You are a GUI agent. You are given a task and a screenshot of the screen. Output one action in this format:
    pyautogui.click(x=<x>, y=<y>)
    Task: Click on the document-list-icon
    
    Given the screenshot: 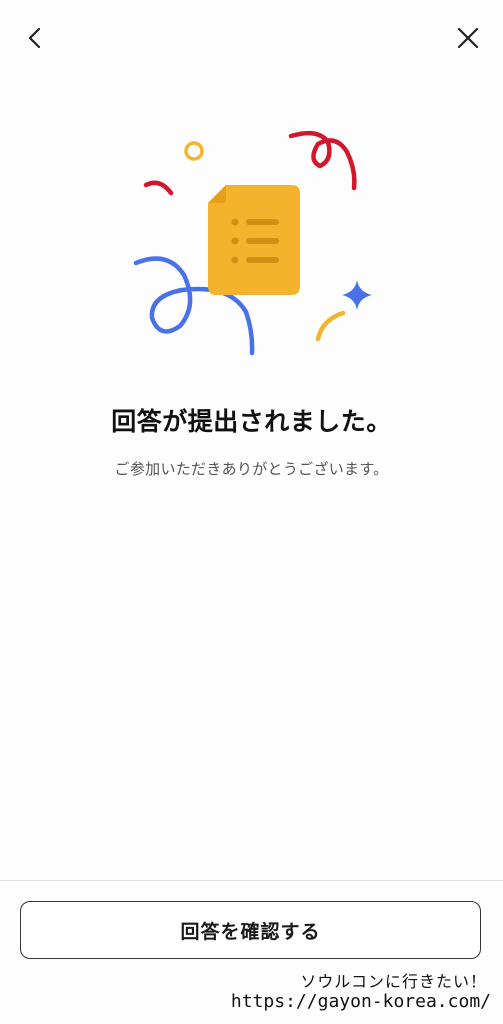 What is the action you would take?
    pyautogui.click(x=254, y=240)
    